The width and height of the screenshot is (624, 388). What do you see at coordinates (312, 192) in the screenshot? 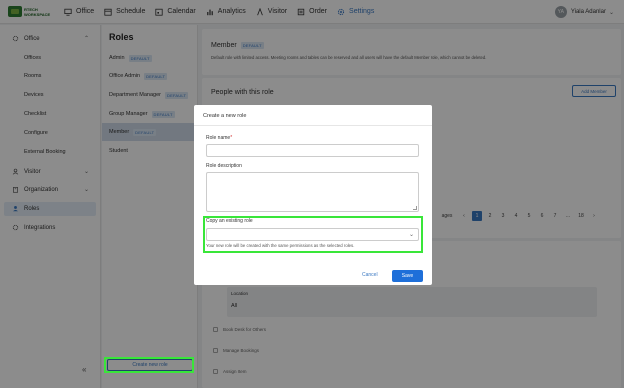
I see `role-description-textarea` at bounding box center [312, 192].